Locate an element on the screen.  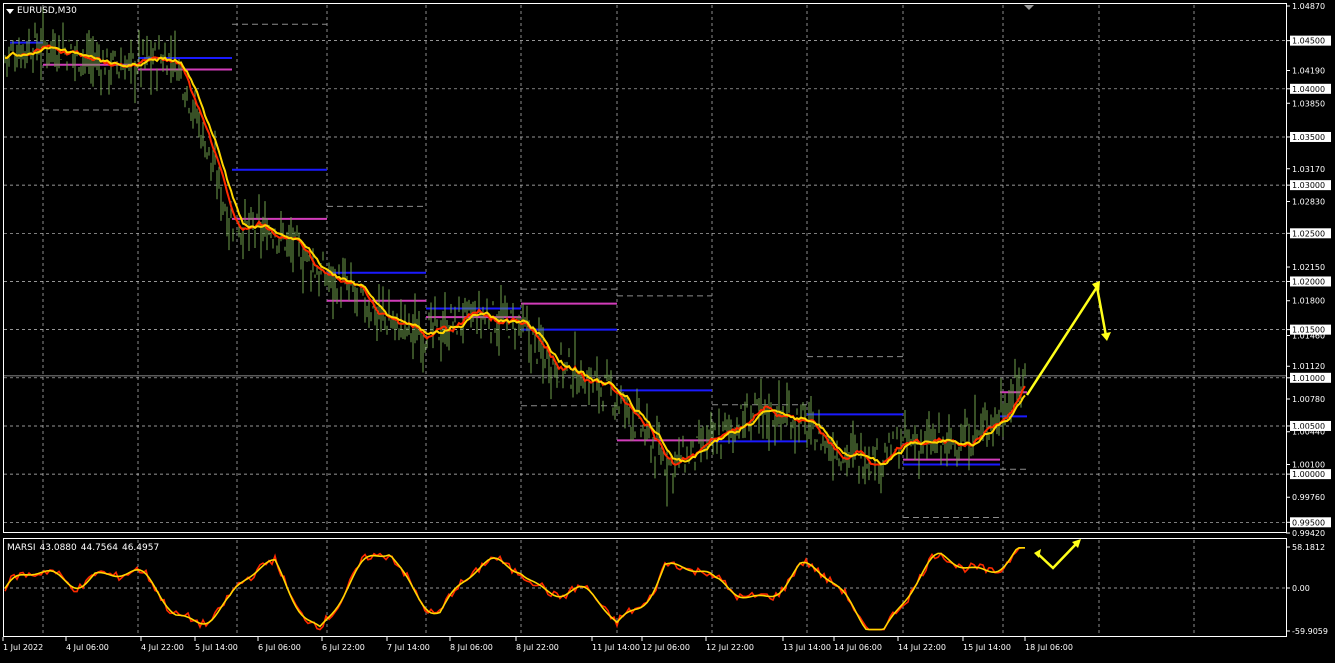
time-tick-label: 15 Jul 14:00 is located at coordinates (987, 647).